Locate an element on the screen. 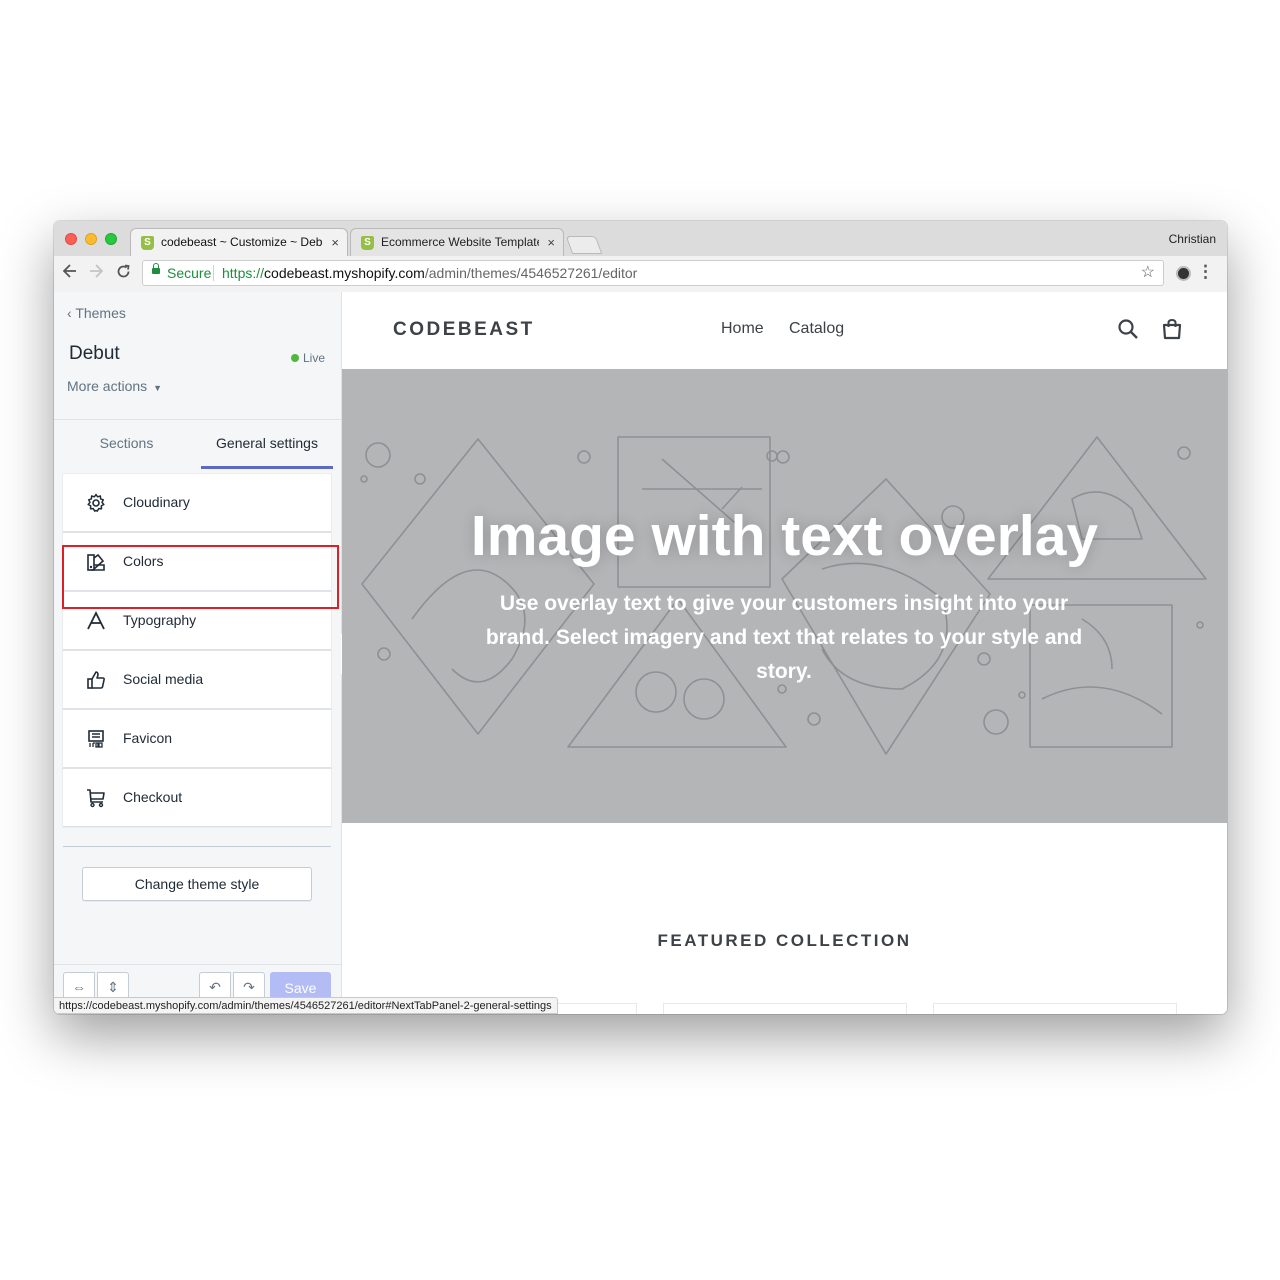 The height and width of the screenshot is (1280, 1280). close-window-button is located at coordinates (71, 239).